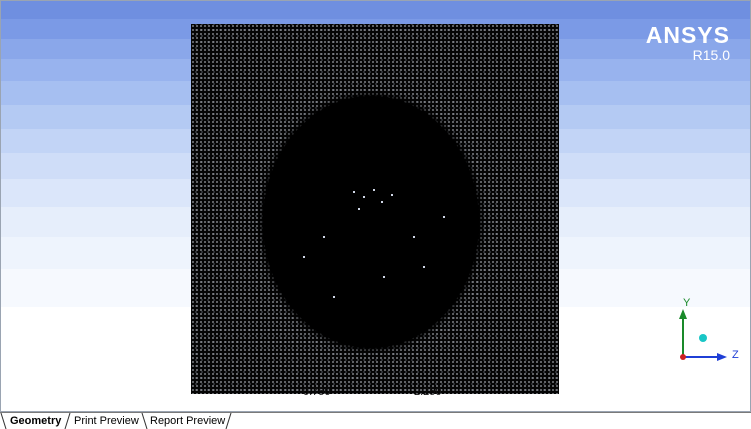  I want to click on product-name: ANSYS, so click(687, 35).